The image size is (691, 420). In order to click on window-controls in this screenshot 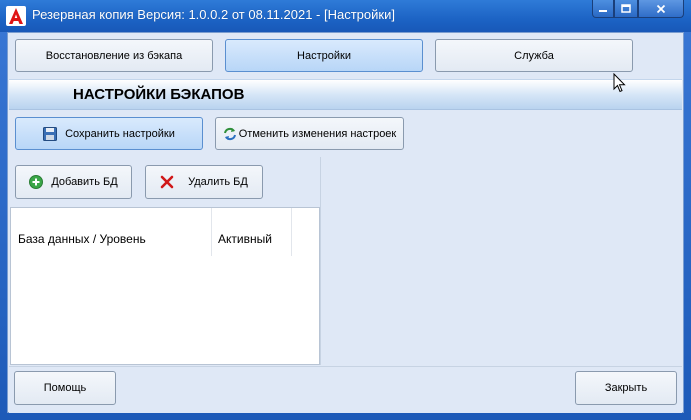, I will do `click(638, 9)`.